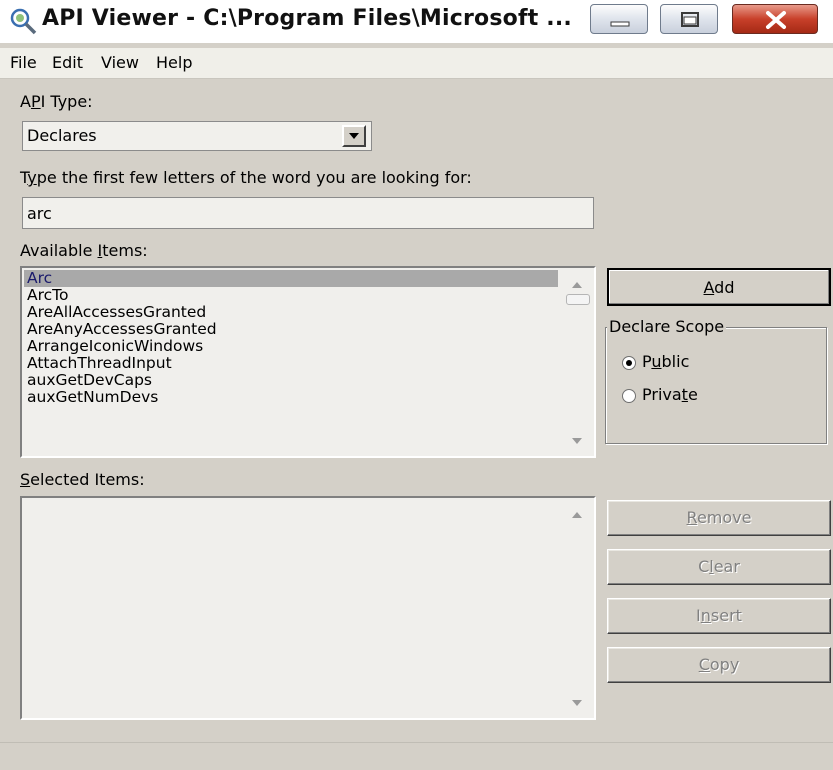 This screenshot has height=770, width=833. I want to click on close-icon, so click(776, 20).